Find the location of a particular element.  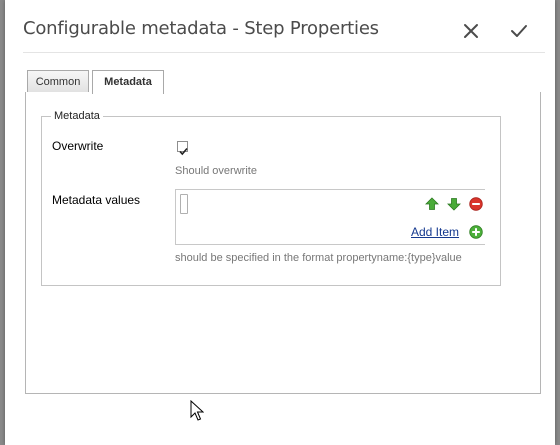

remove-icon is located at coordinates (476, 204).